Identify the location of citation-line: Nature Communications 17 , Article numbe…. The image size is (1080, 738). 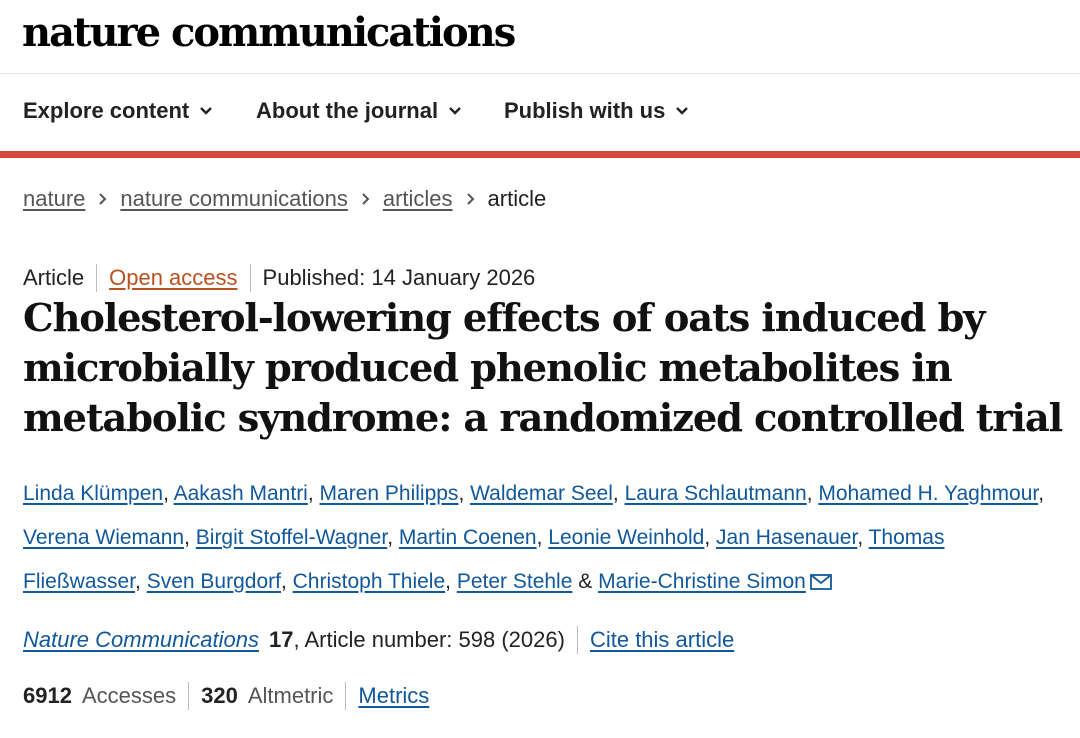
(378, 640).